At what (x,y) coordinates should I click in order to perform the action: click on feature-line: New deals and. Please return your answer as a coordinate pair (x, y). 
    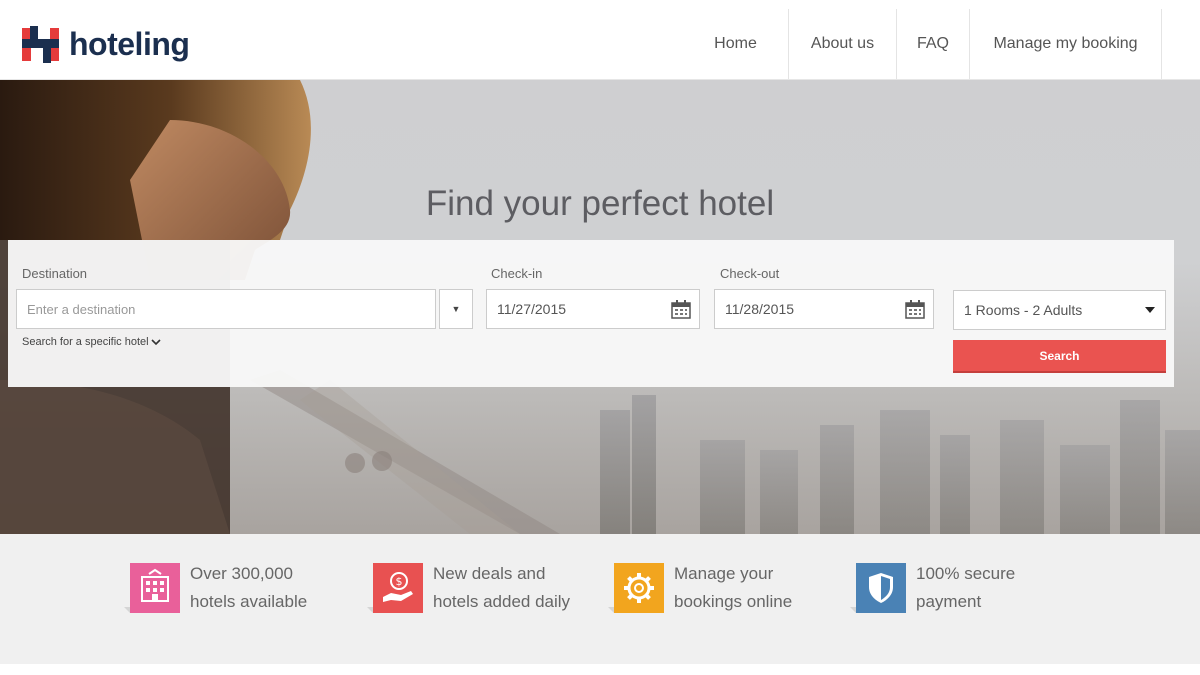
    Looking at the image, I should click on (489, 573).